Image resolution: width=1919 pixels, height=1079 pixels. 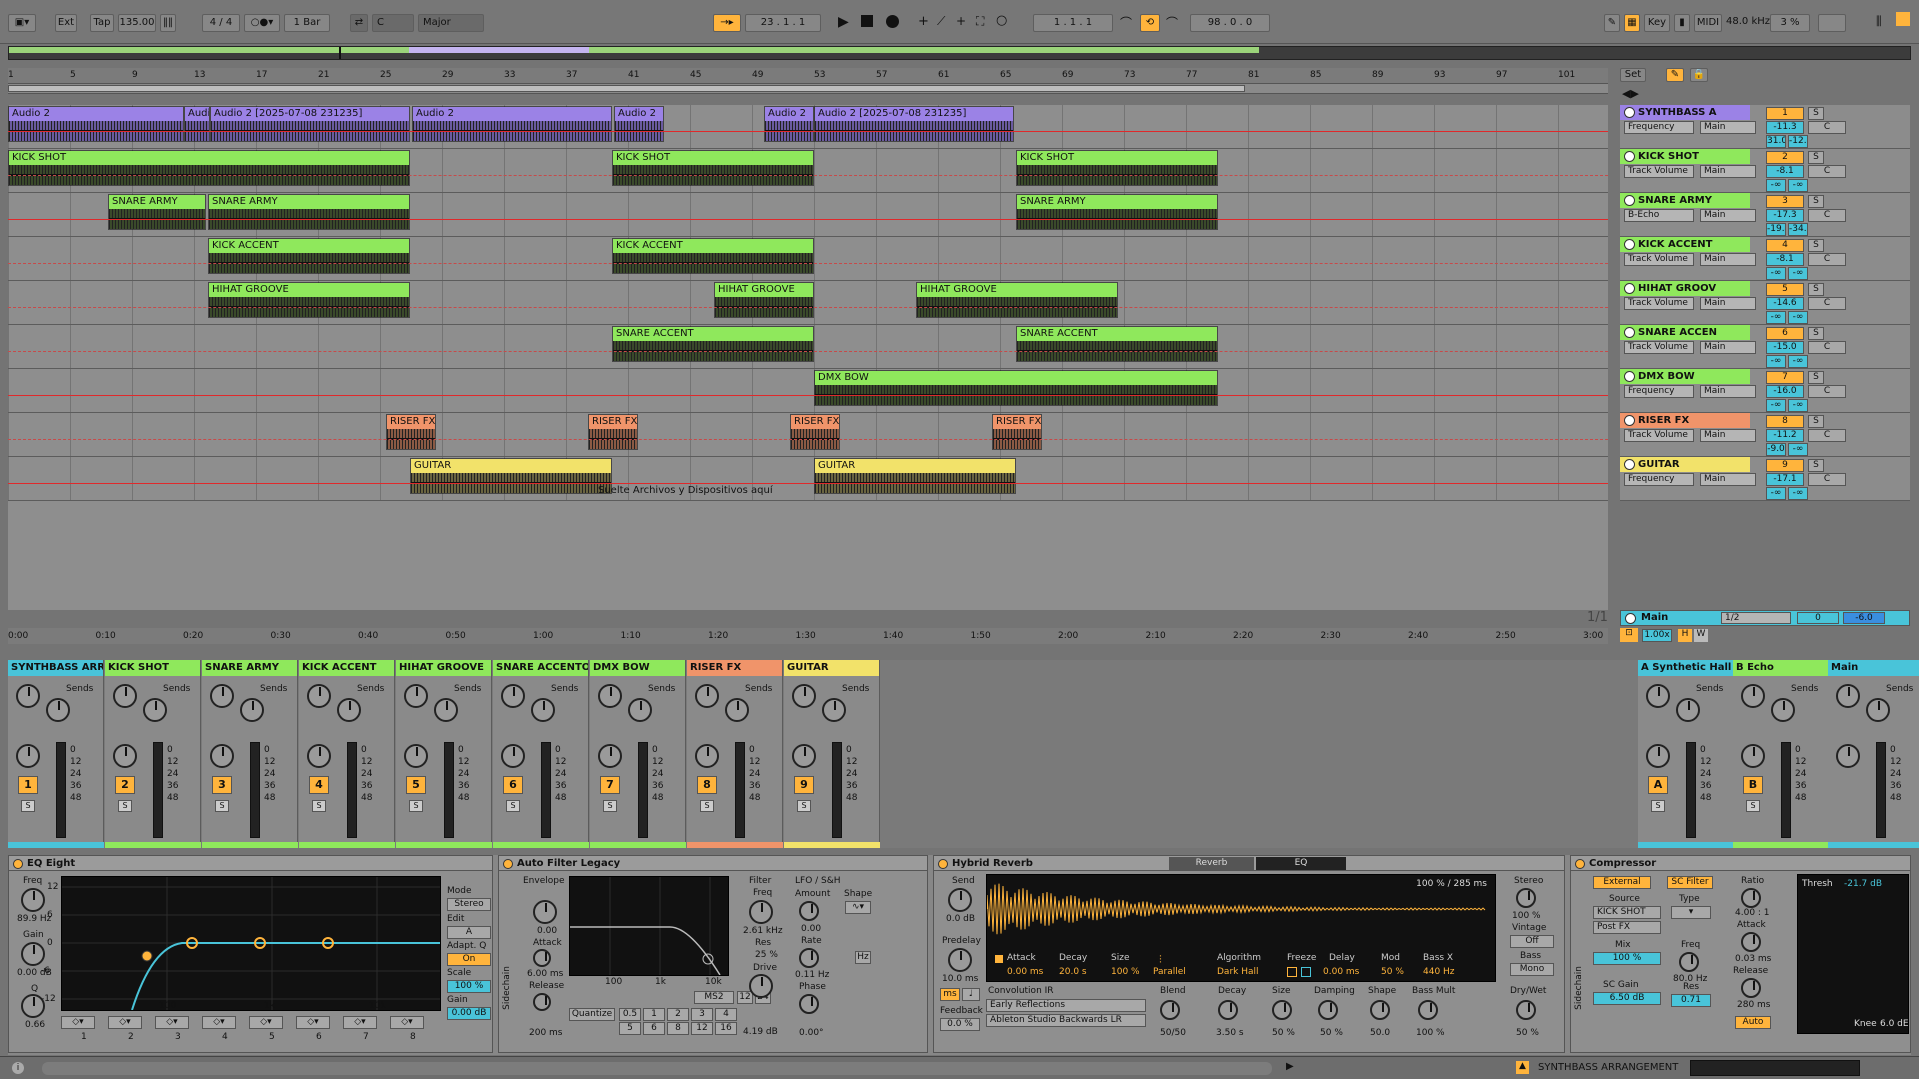 What do you see at coordinates (1685, 420) in the screenshot?
I see `track-name: RISER FX` at bounding box center [1685, 420].